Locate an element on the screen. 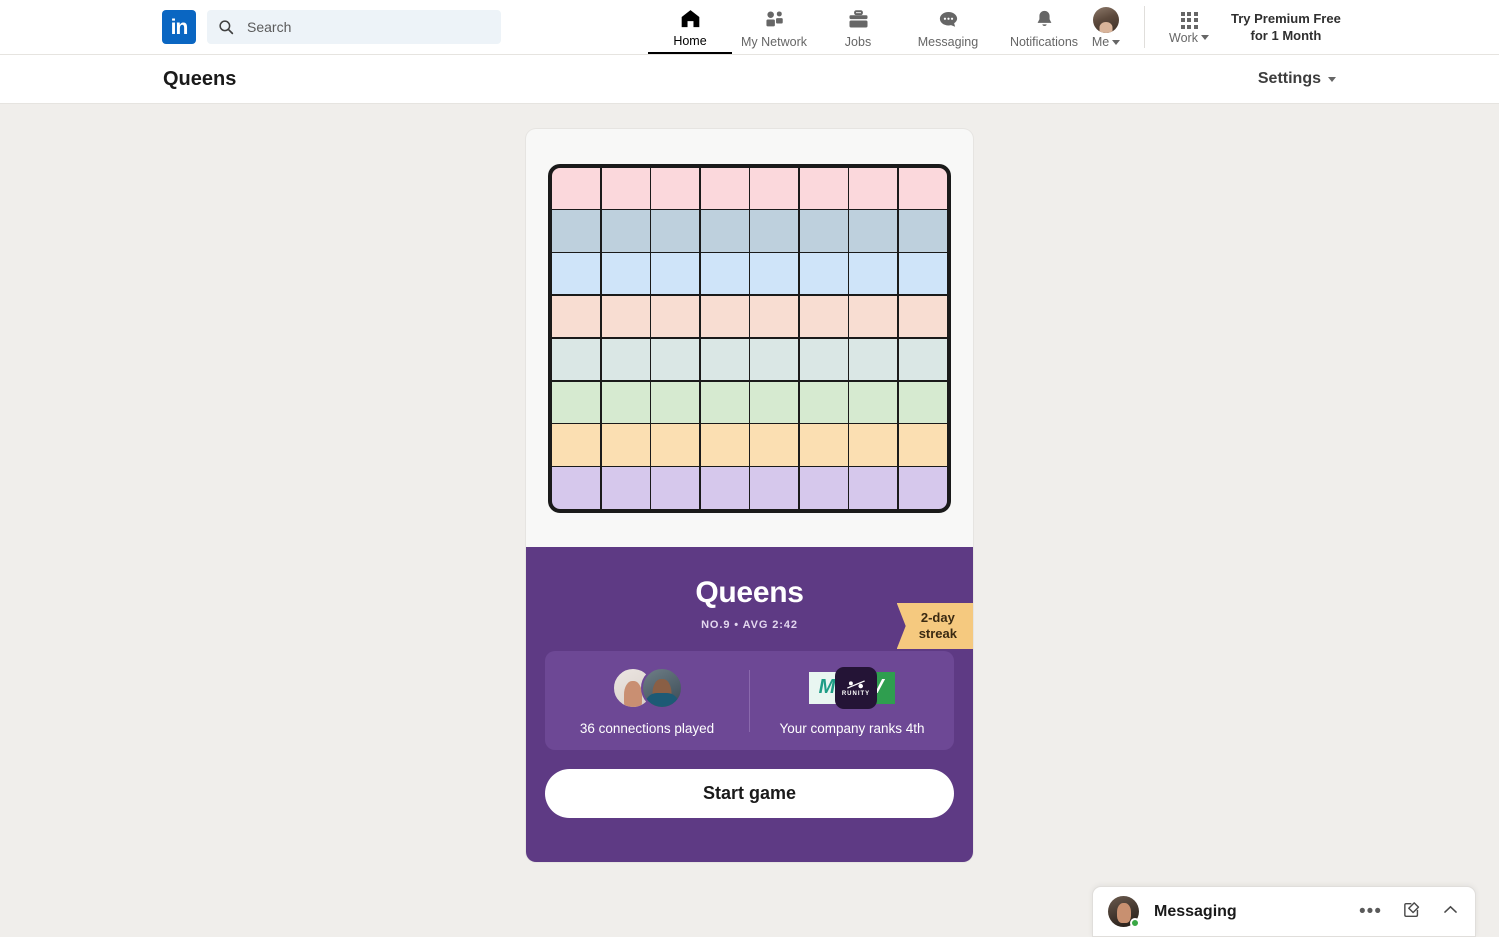  search-input: Search is located at coordinates (354, 27).